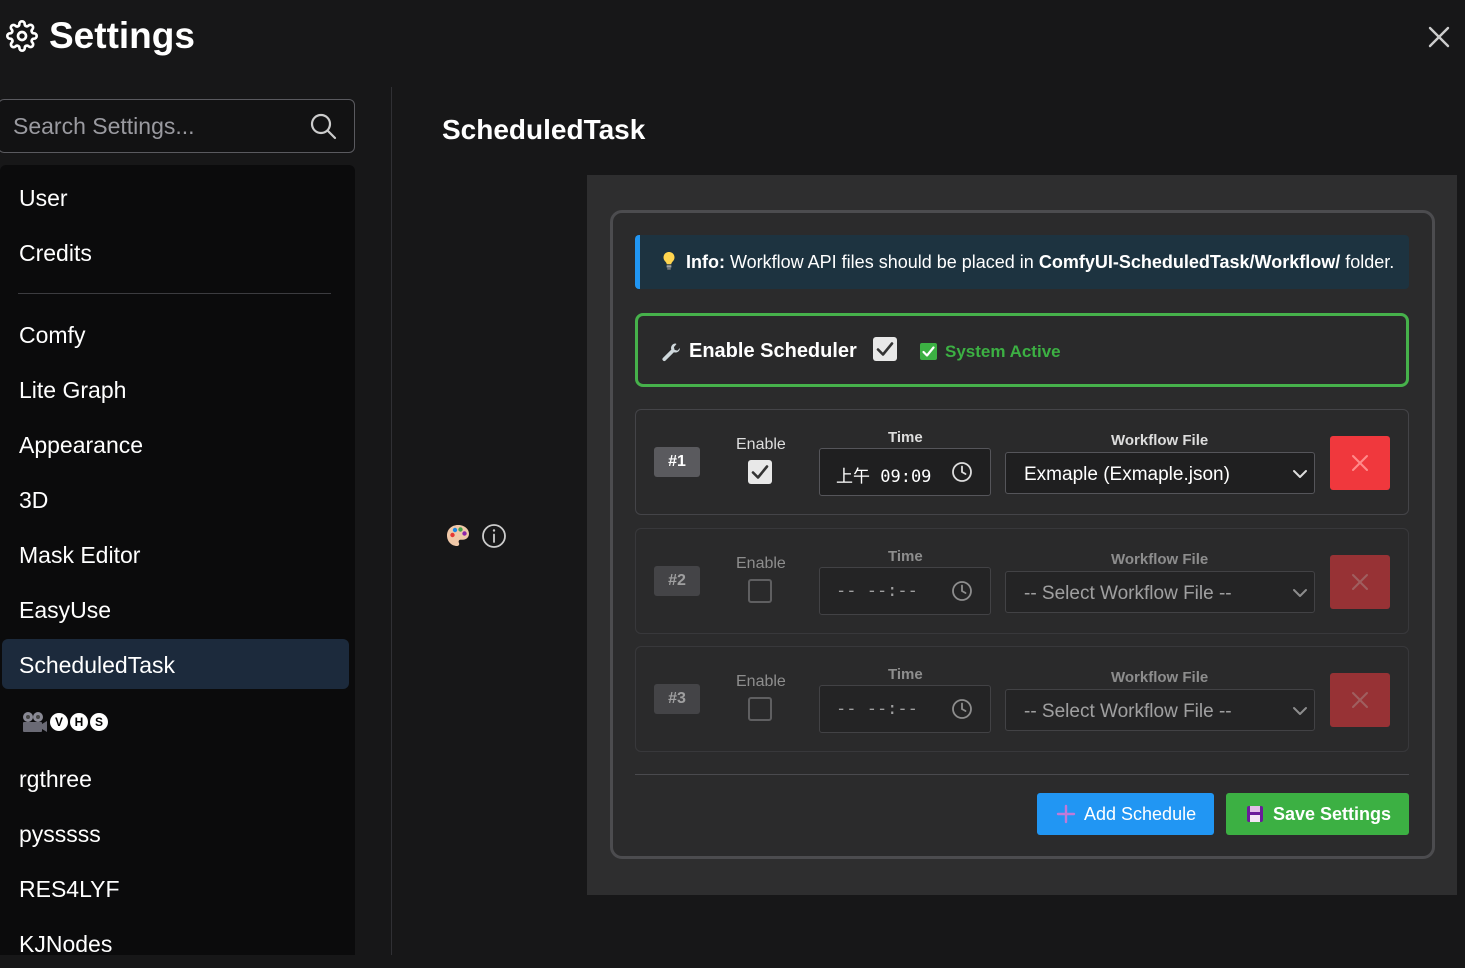 The width and height of the screenshot is (1465, 968). Describe the element at coordinates (669, 261) in the screenshot. I see `lightbulb-icon` at that location.